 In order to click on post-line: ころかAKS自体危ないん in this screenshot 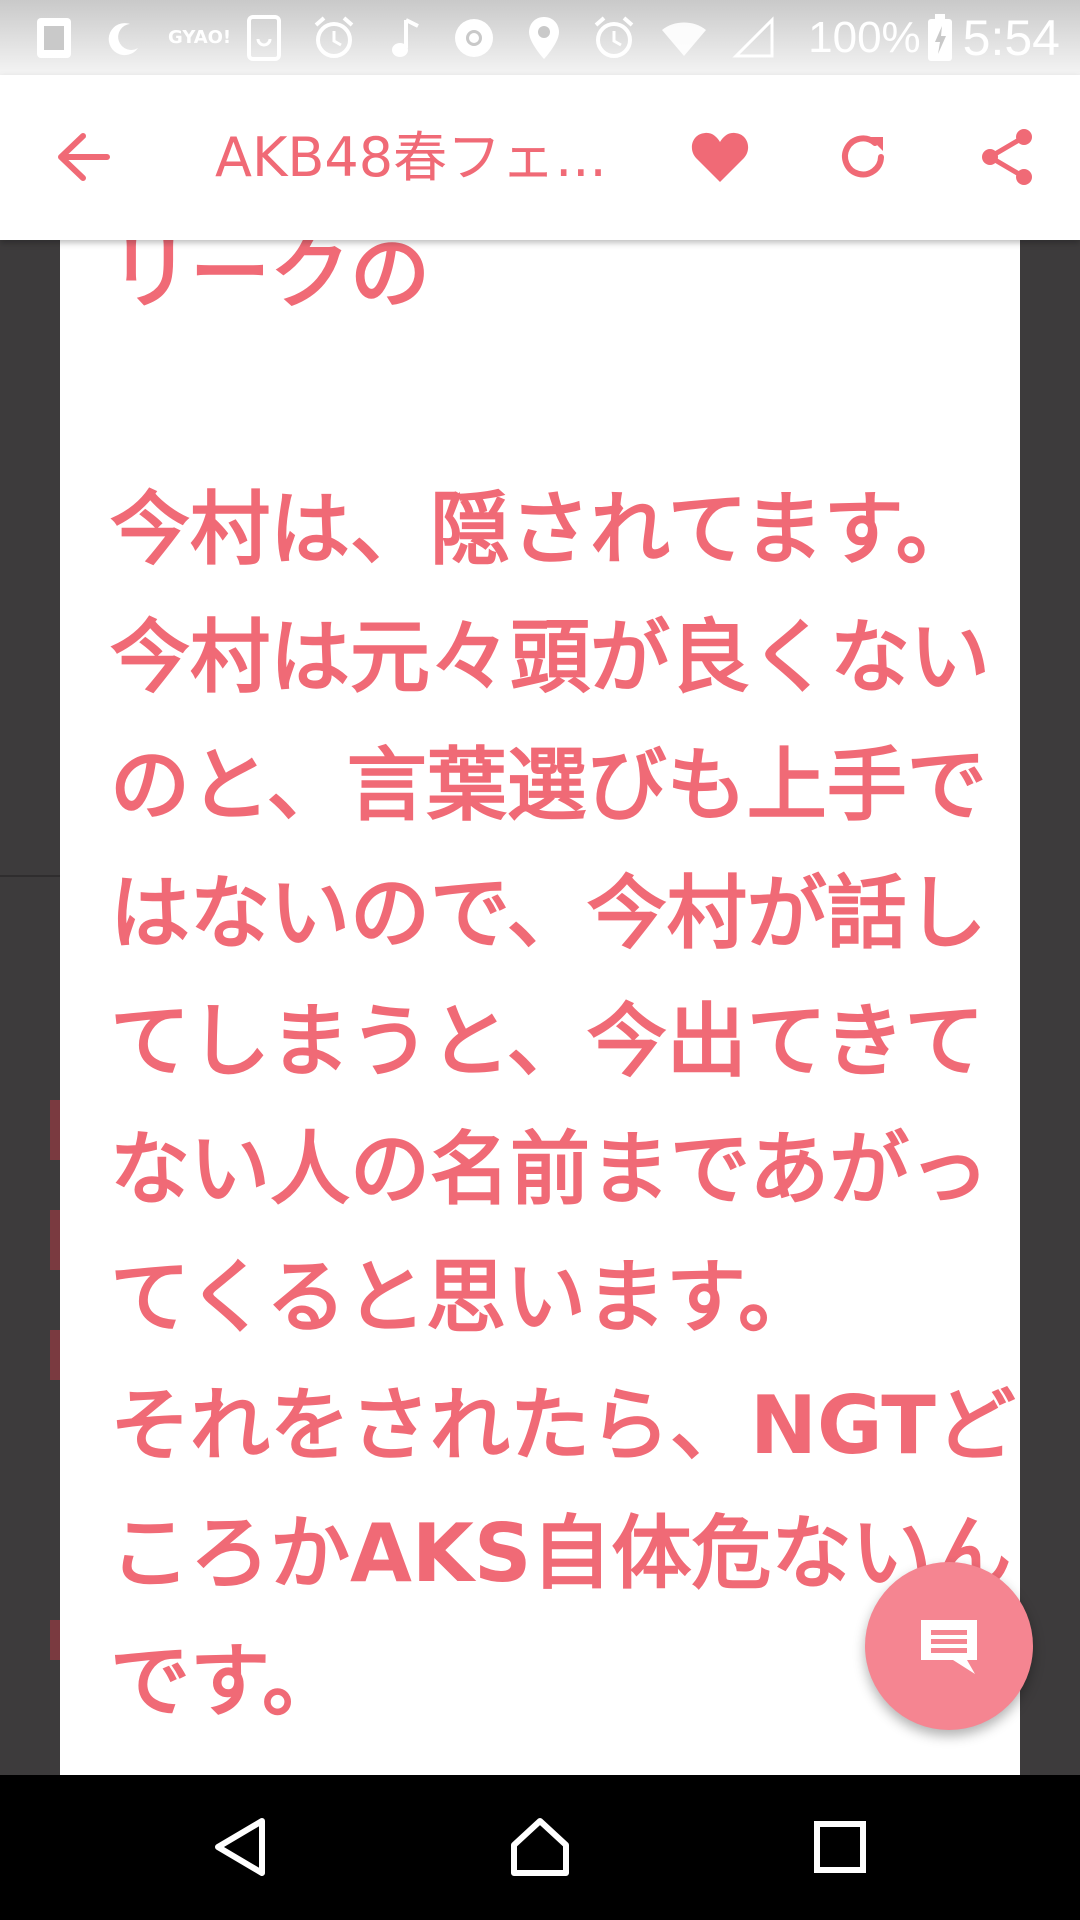, I will do `click(561, 1553)`.